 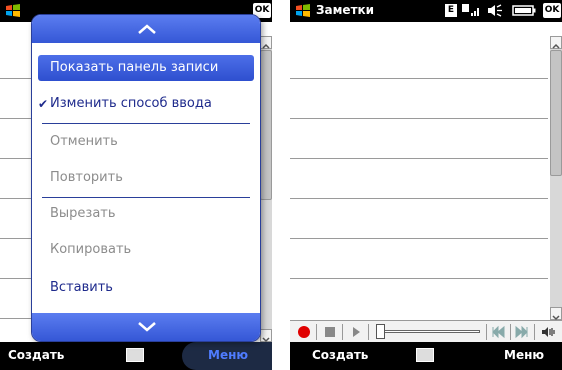 I want to click on menu-scroll-down, so click(x=146, y=327).